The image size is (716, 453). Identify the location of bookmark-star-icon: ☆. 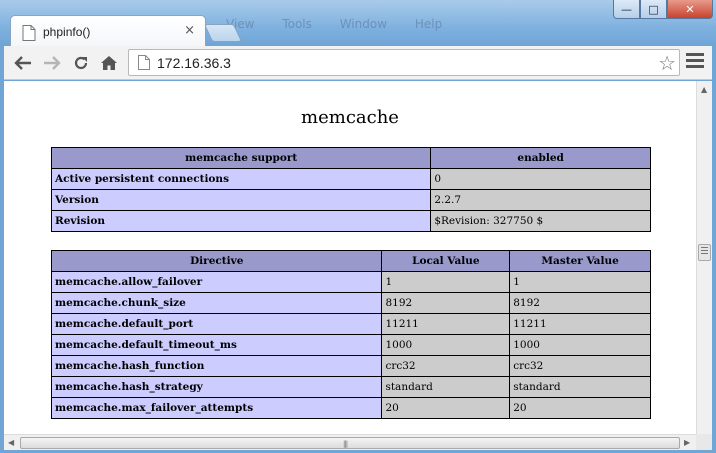
(667, 63).